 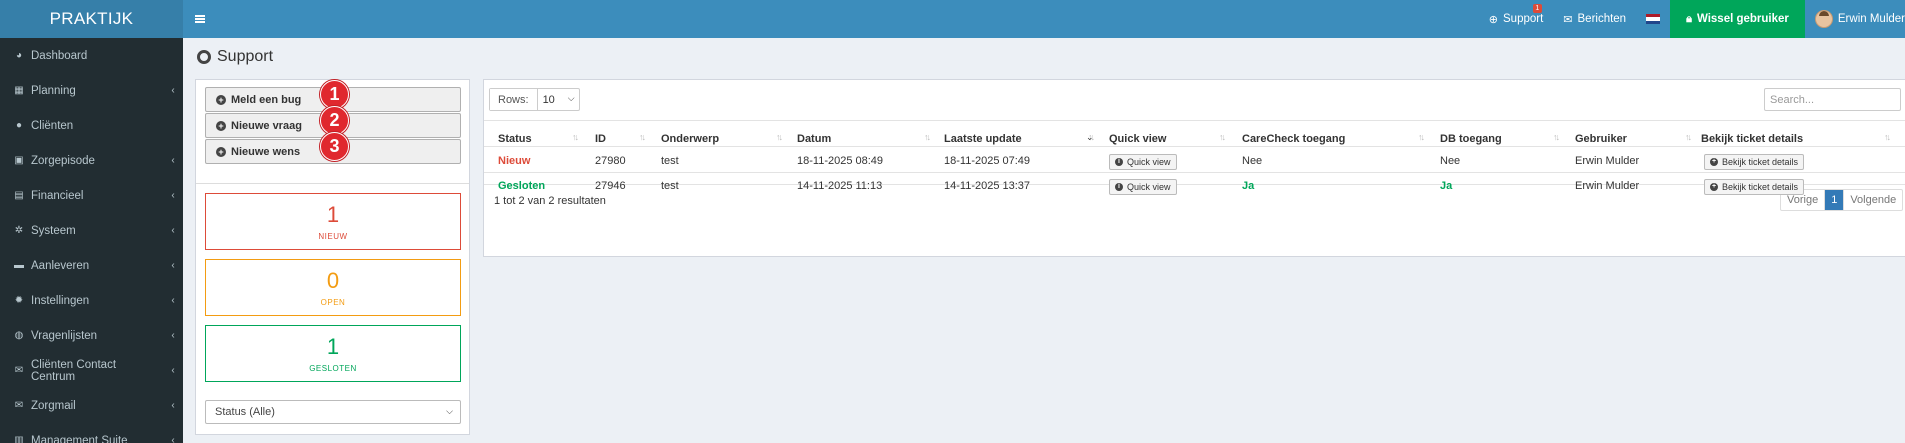 What do you see at coordinates (53, 230) in the screenshot?
I see `sidebar-item-label: Systeem` at bounding box center [53, 230].